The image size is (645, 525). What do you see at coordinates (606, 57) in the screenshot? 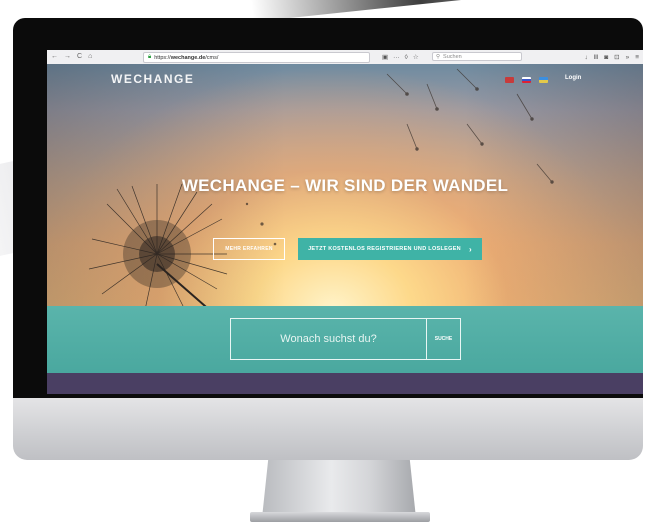
I see `sync-icon: ◙` at bounding box center [606, 57].